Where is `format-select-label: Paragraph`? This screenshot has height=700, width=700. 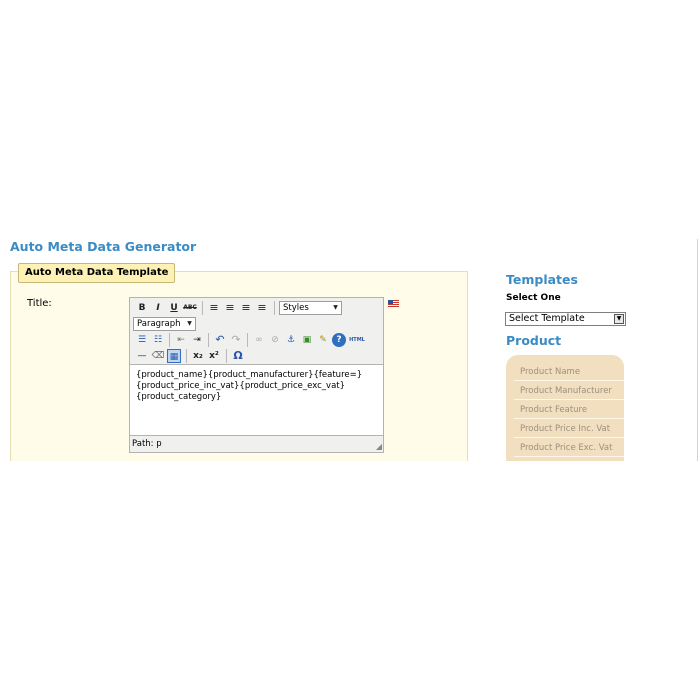 format-select-label: Paragraph is located at coordinates (159, 324).